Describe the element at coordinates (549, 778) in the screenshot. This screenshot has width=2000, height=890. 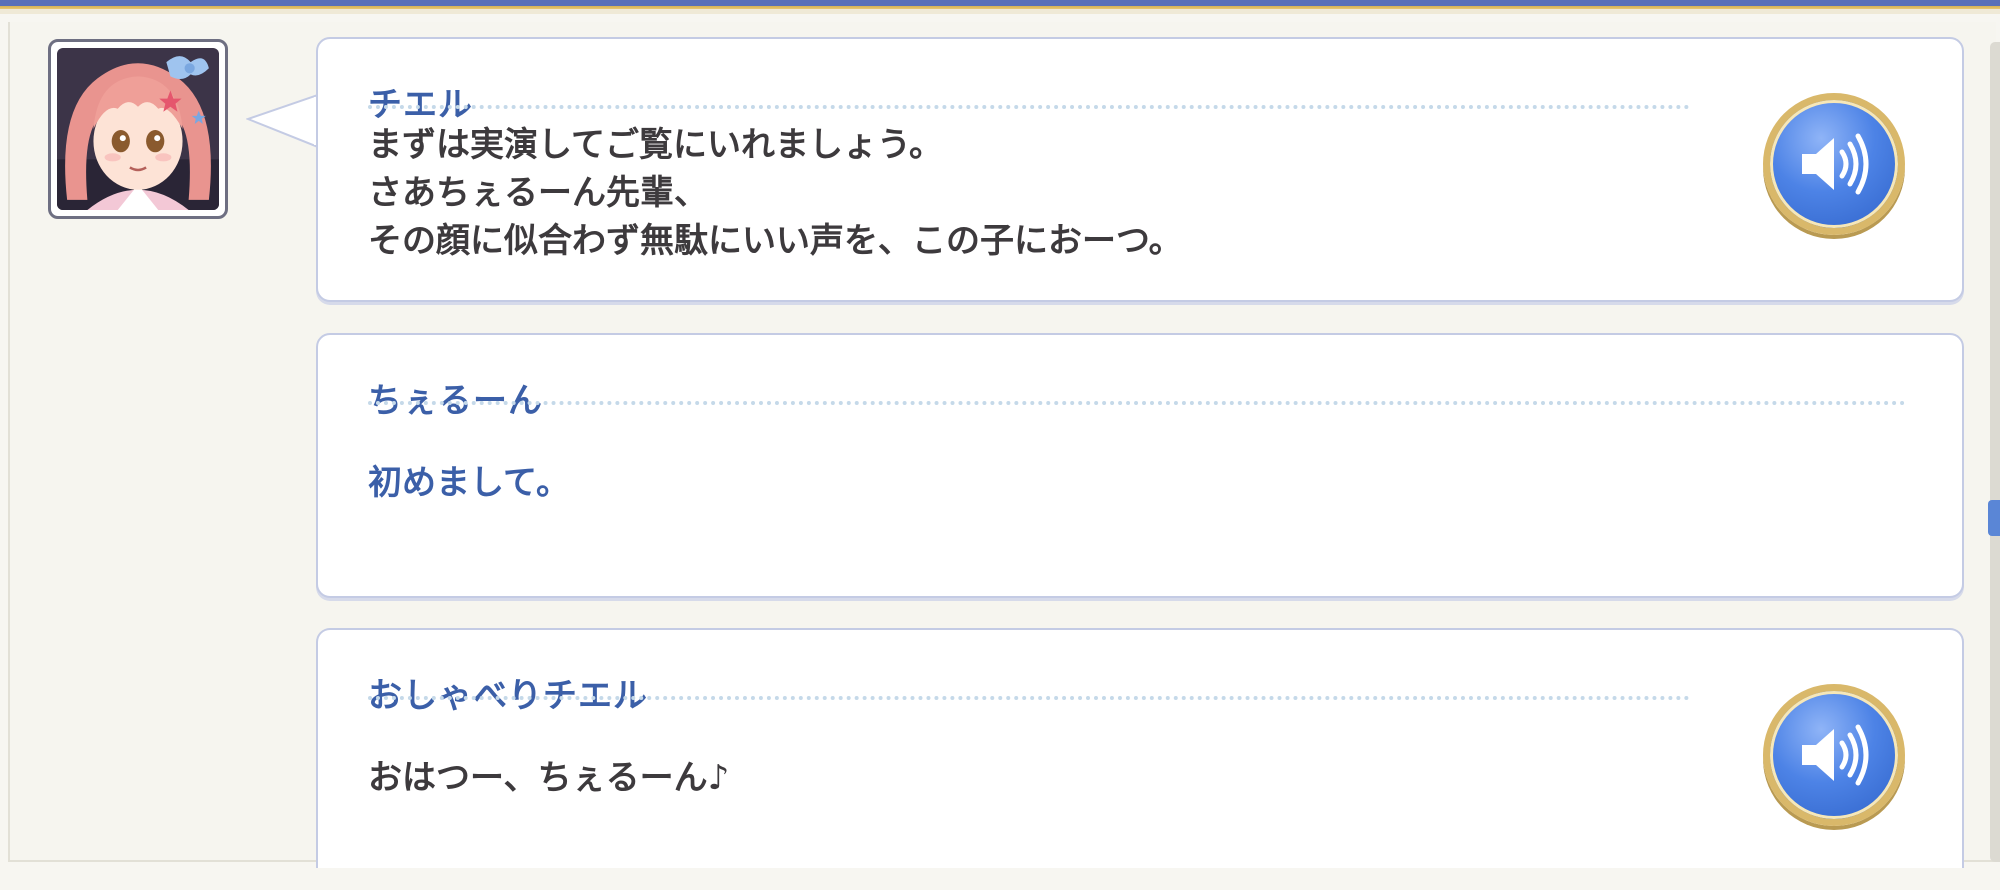
I see `dialogue-text: おはつー、ちぇるーん♪` at that location.